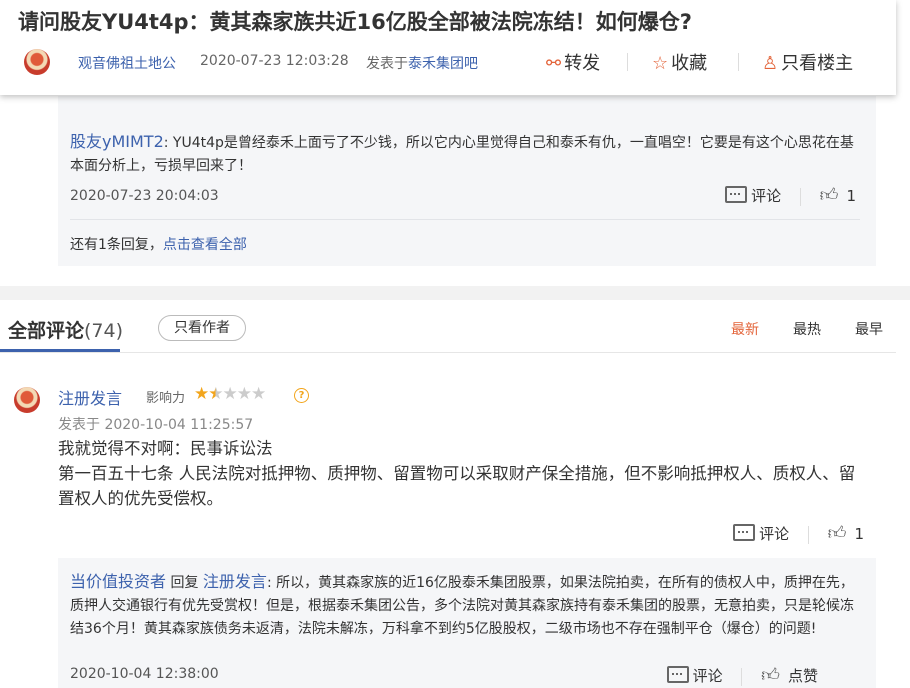  I want to click on view-all-link: 点击查看全部, so click(205, 245).